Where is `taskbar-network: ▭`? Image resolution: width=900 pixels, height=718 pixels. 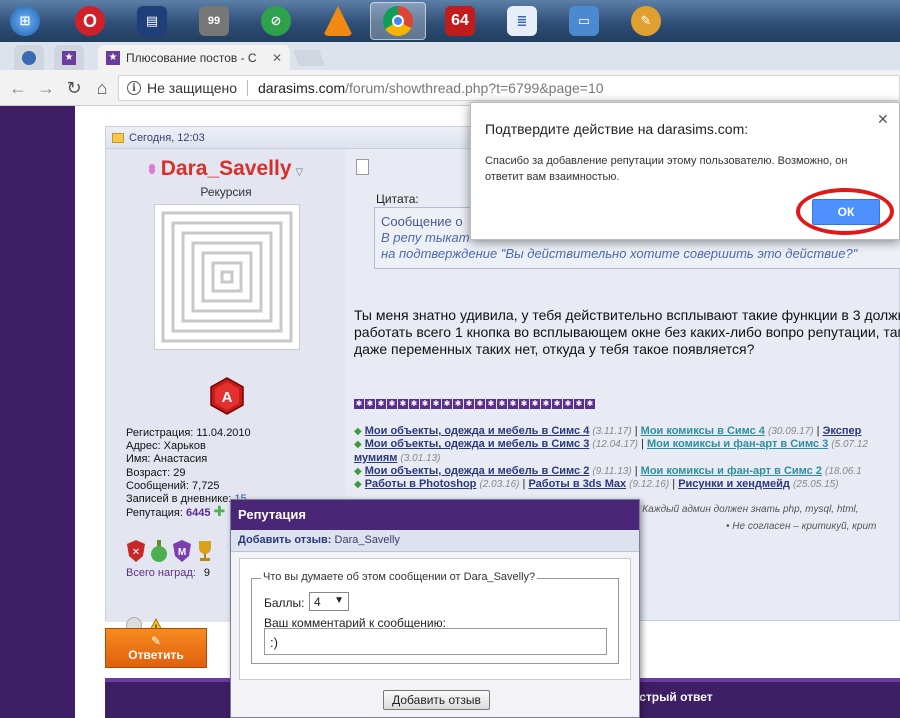 taskbar-network: ▭ is located at coordinates (584, 21).